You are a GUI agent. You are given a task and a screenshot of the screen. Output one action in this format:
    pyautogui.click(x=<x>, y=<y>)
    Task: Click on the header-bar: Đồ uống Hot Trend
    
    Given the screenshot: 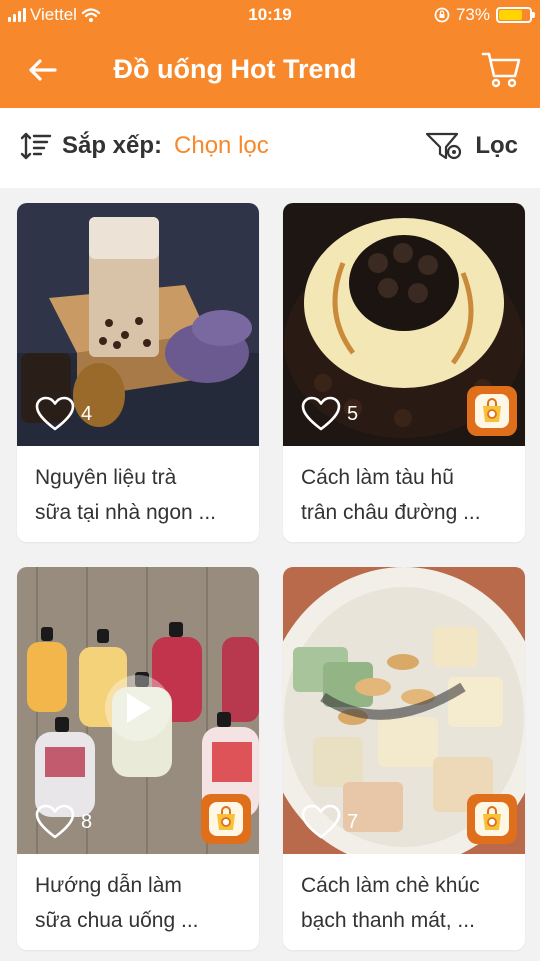 What is the action you would take?
    pyautogui.click(x=270, y=69)
    